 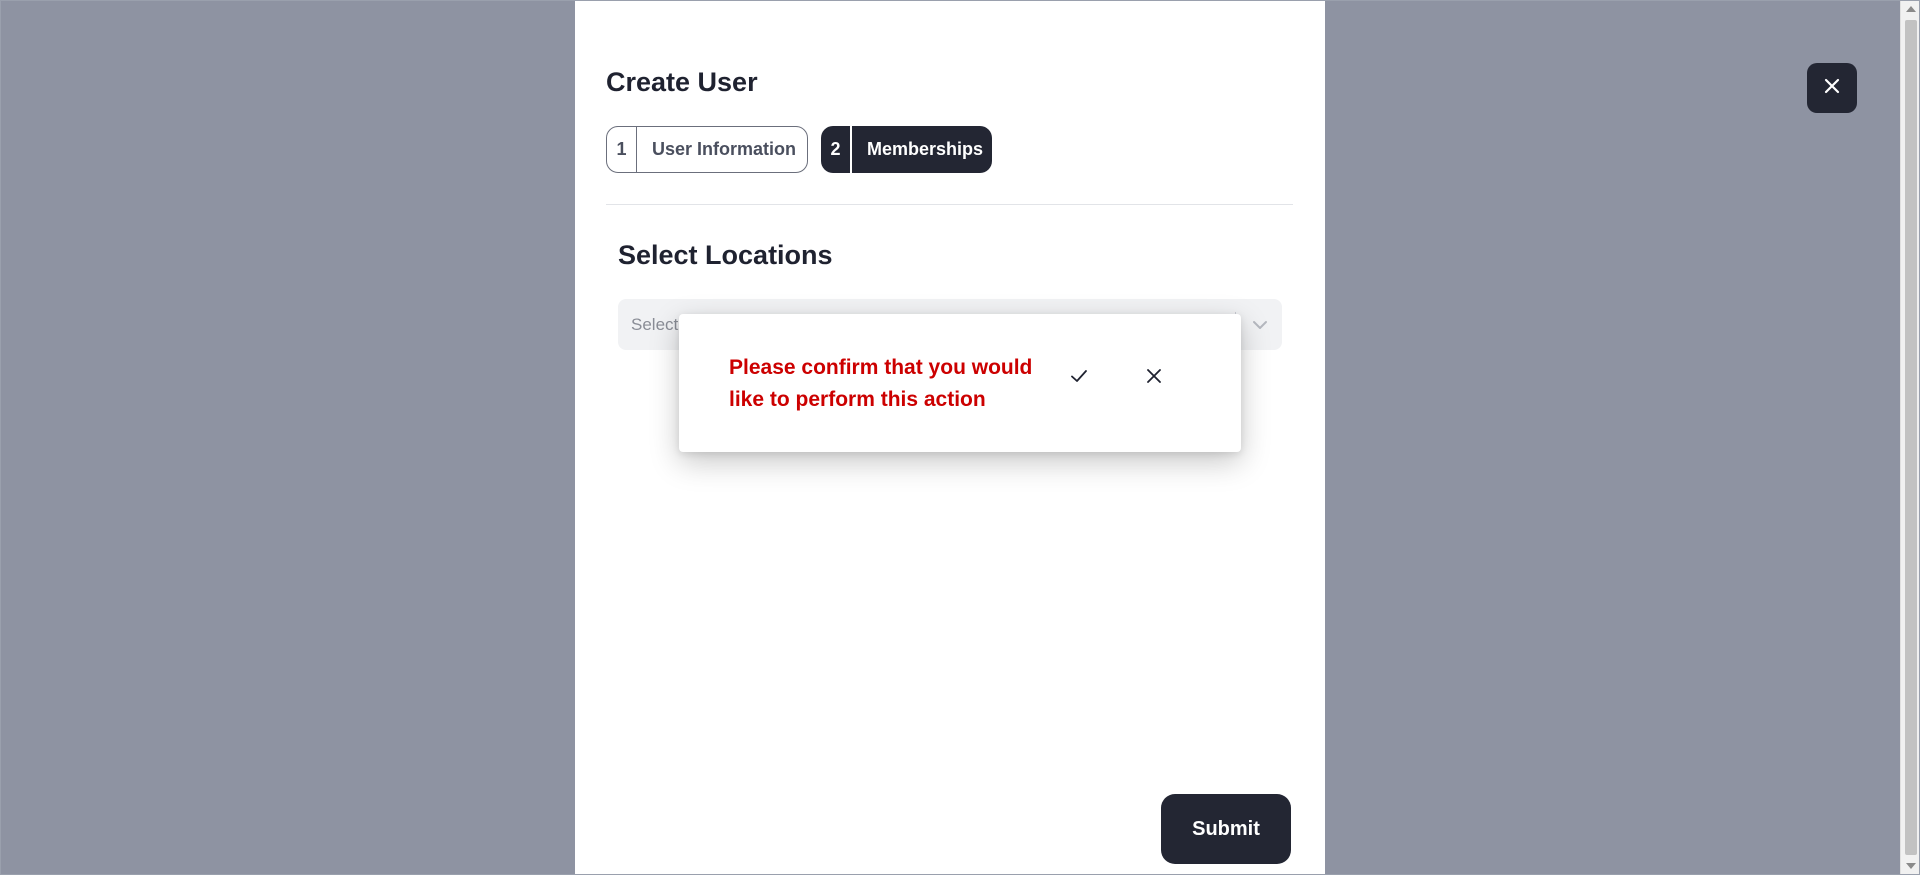 I want to click on cancel-button, so click(x=1154, y=378).